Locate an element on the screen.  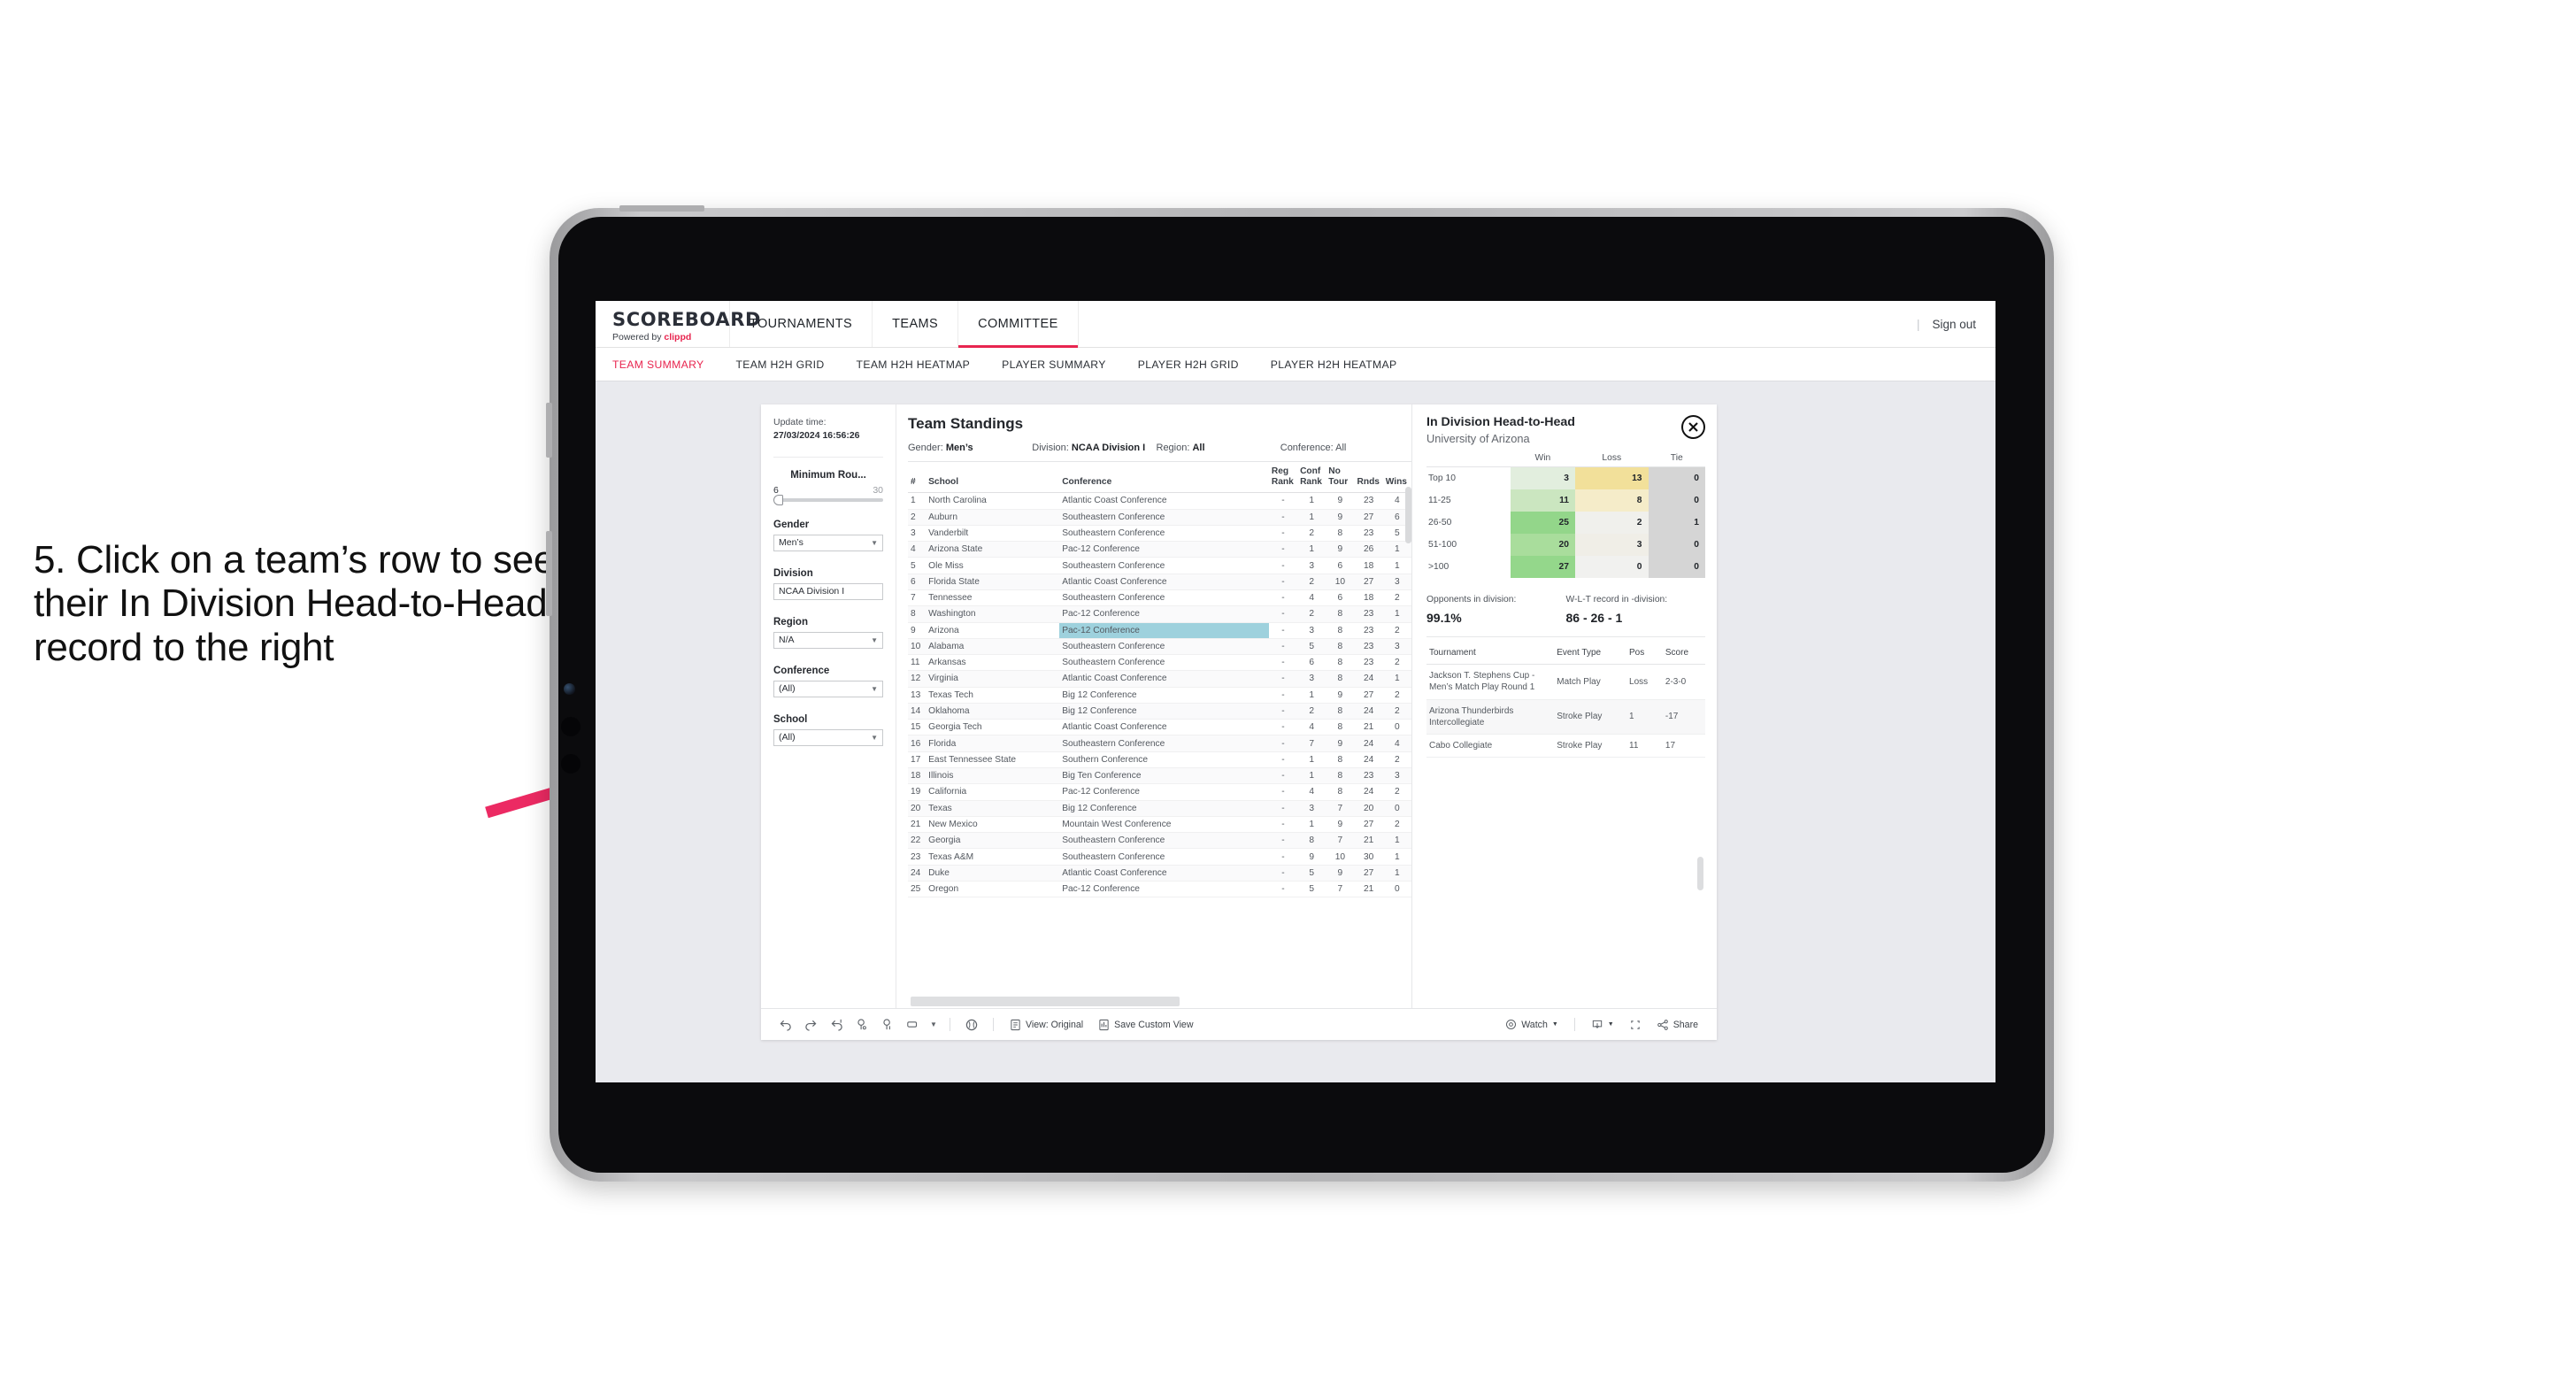
cell-rank: 5 is located at coordinates (917, 565).